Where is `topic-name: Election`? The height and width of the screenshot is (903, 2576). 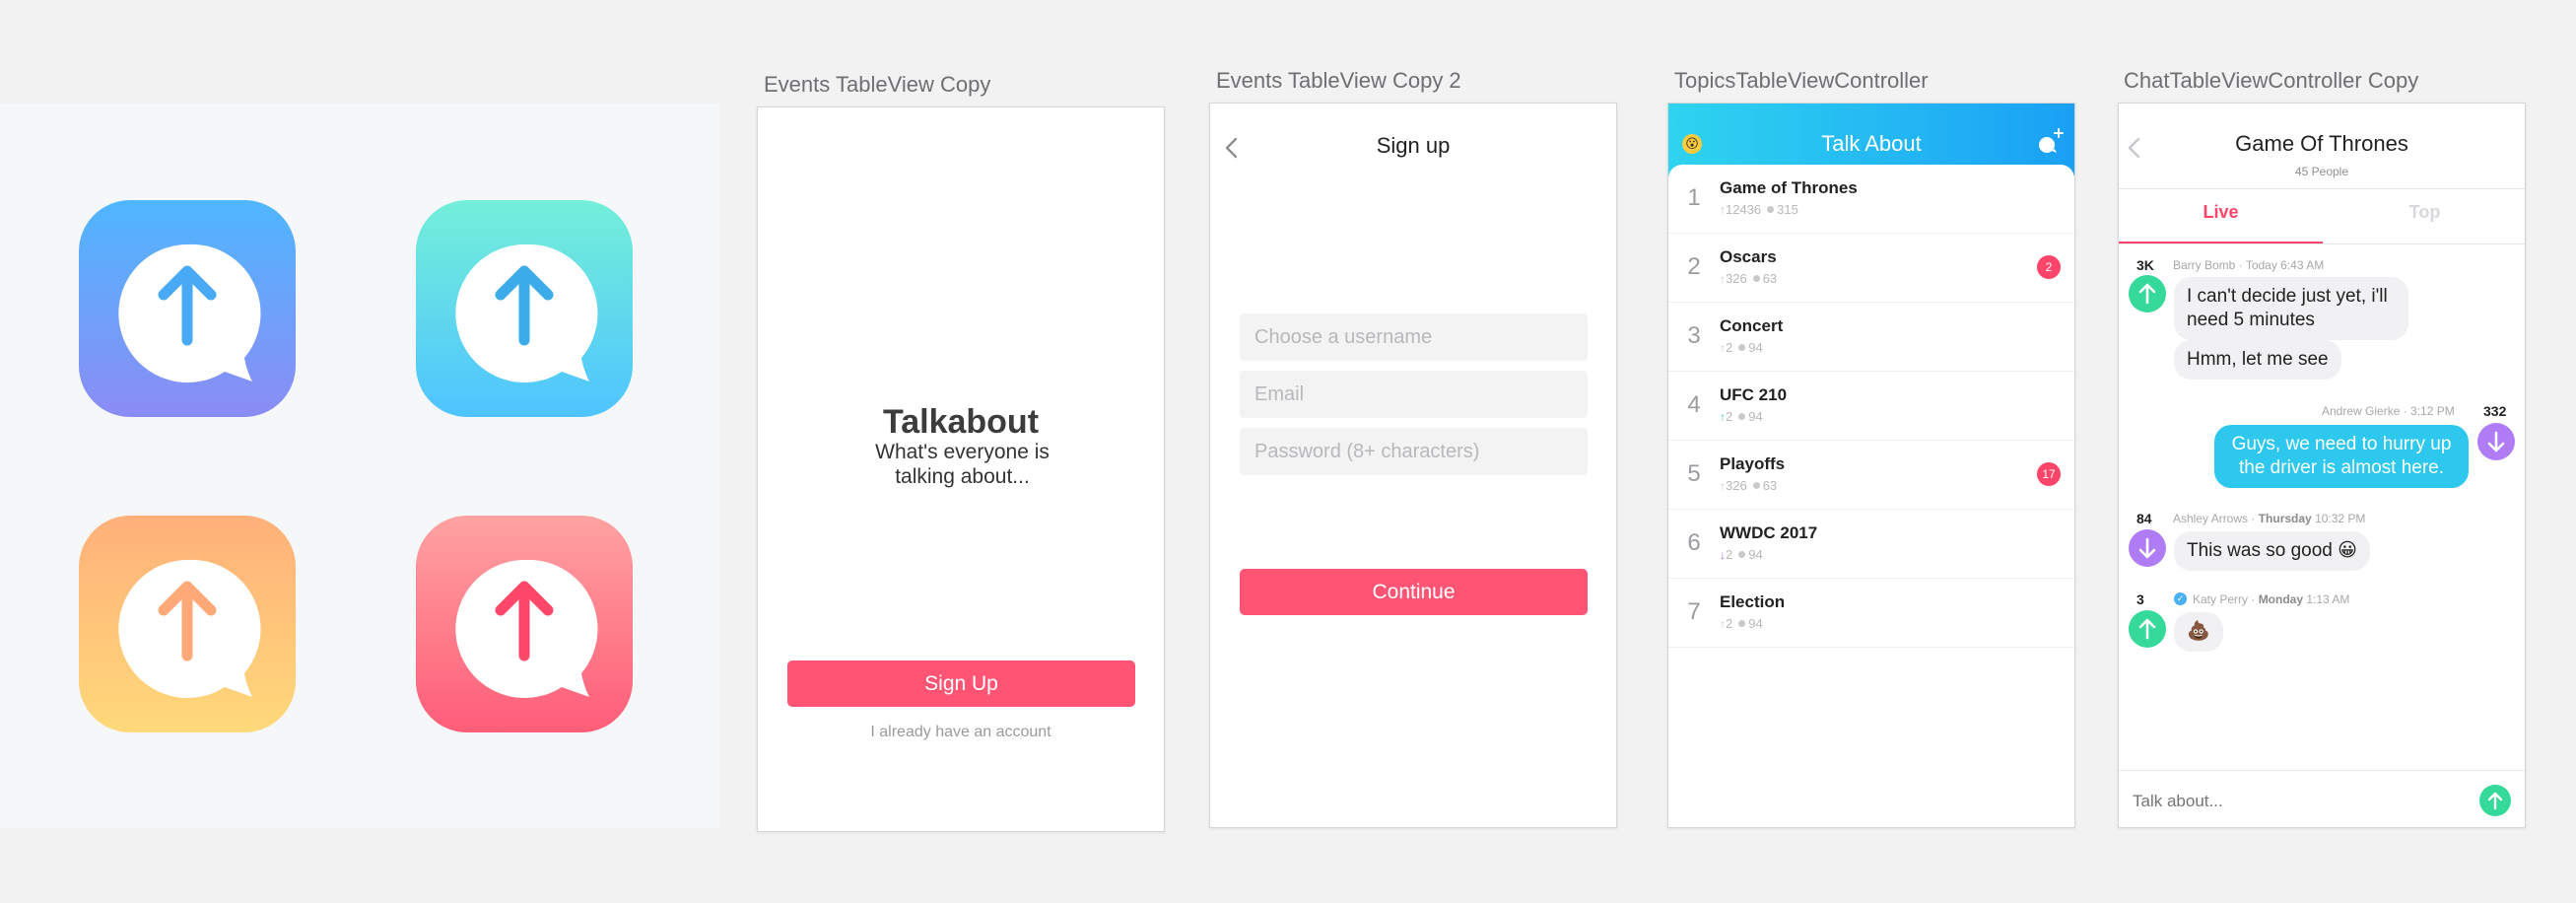 topic-name: Election is located at coordinates (1753, 602).